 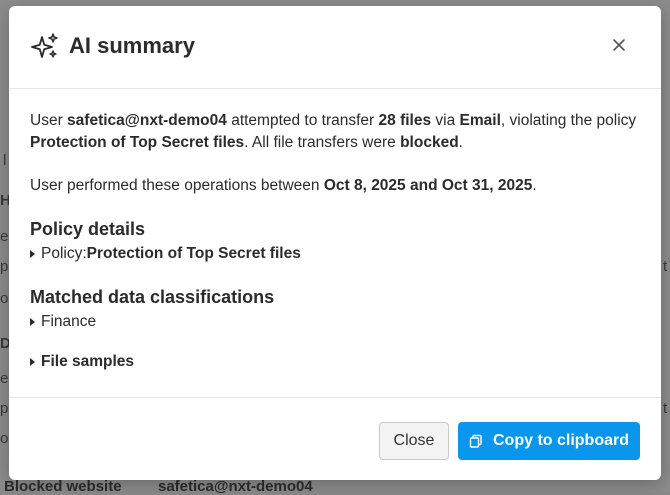 I want to click on period-text: ., so click(x=534, y=185).